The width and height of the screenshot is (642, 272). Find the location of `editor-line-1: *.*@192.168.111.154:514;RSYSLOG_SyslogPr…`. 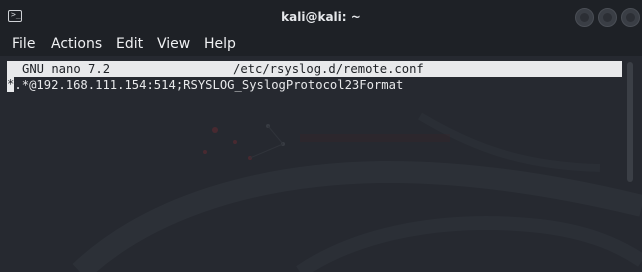

editor-line-1: *.*@192.168.111.154:514;RSYSLOG_SyslogPr… is located at coordinates (205, 85).